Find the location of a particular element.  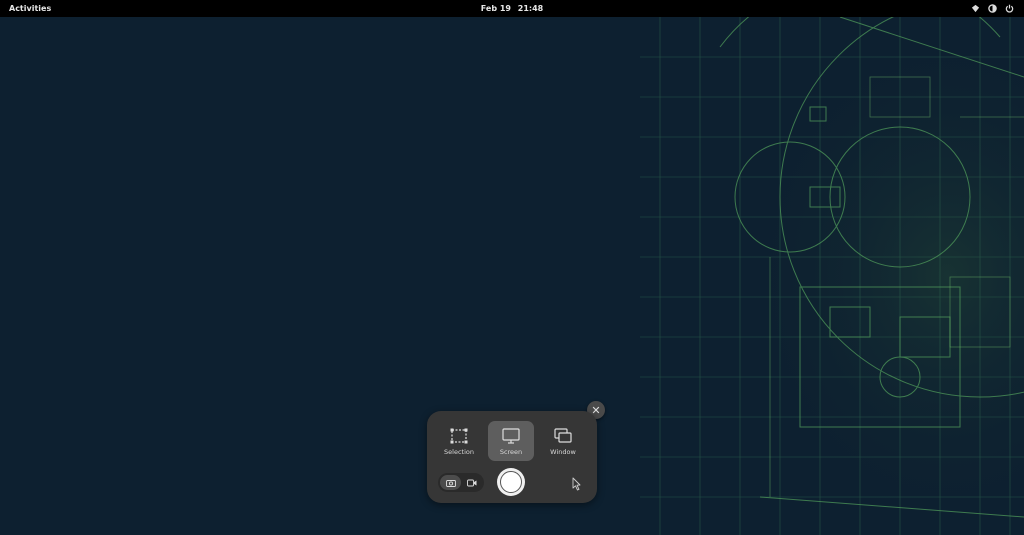

screenshot-panel: Selection Screen Window is located at coordinates (512, 457).